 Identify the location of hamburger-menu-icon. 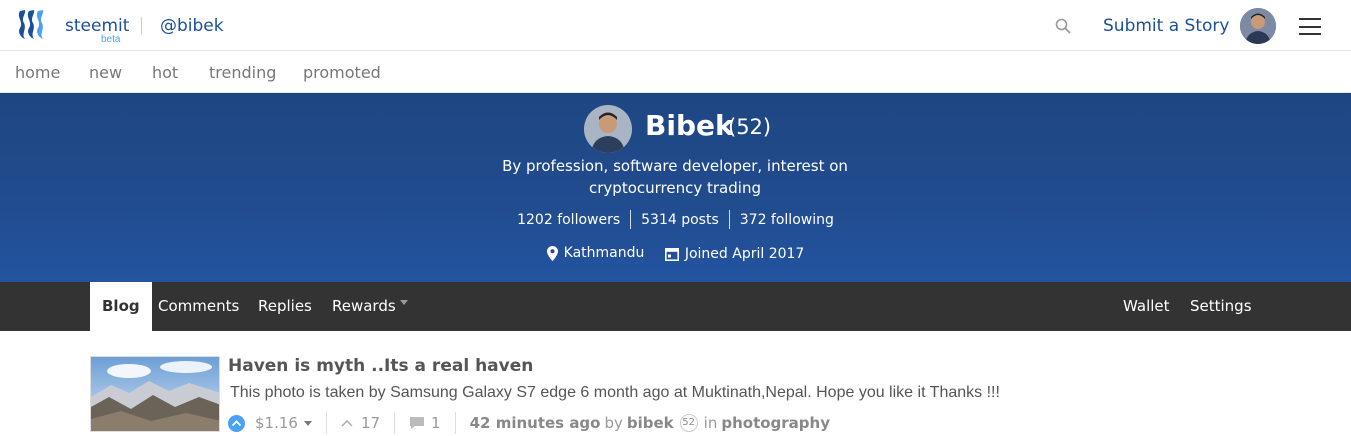
(1310, 26).